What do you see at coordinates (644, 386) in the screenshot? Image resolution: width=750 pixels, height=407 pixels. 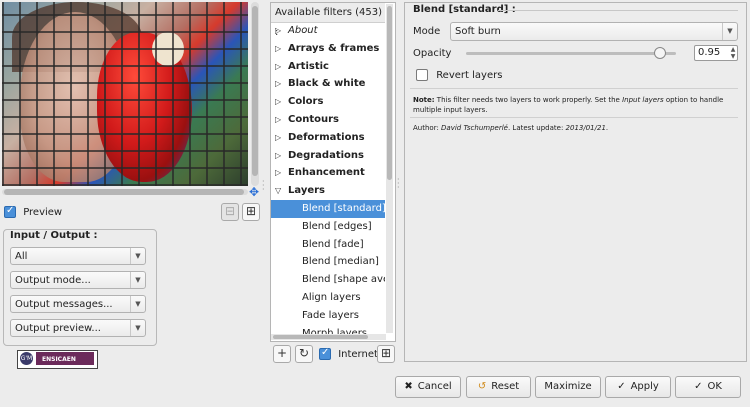 I see `apply-label: Apply` at bounding box center [644, 386].